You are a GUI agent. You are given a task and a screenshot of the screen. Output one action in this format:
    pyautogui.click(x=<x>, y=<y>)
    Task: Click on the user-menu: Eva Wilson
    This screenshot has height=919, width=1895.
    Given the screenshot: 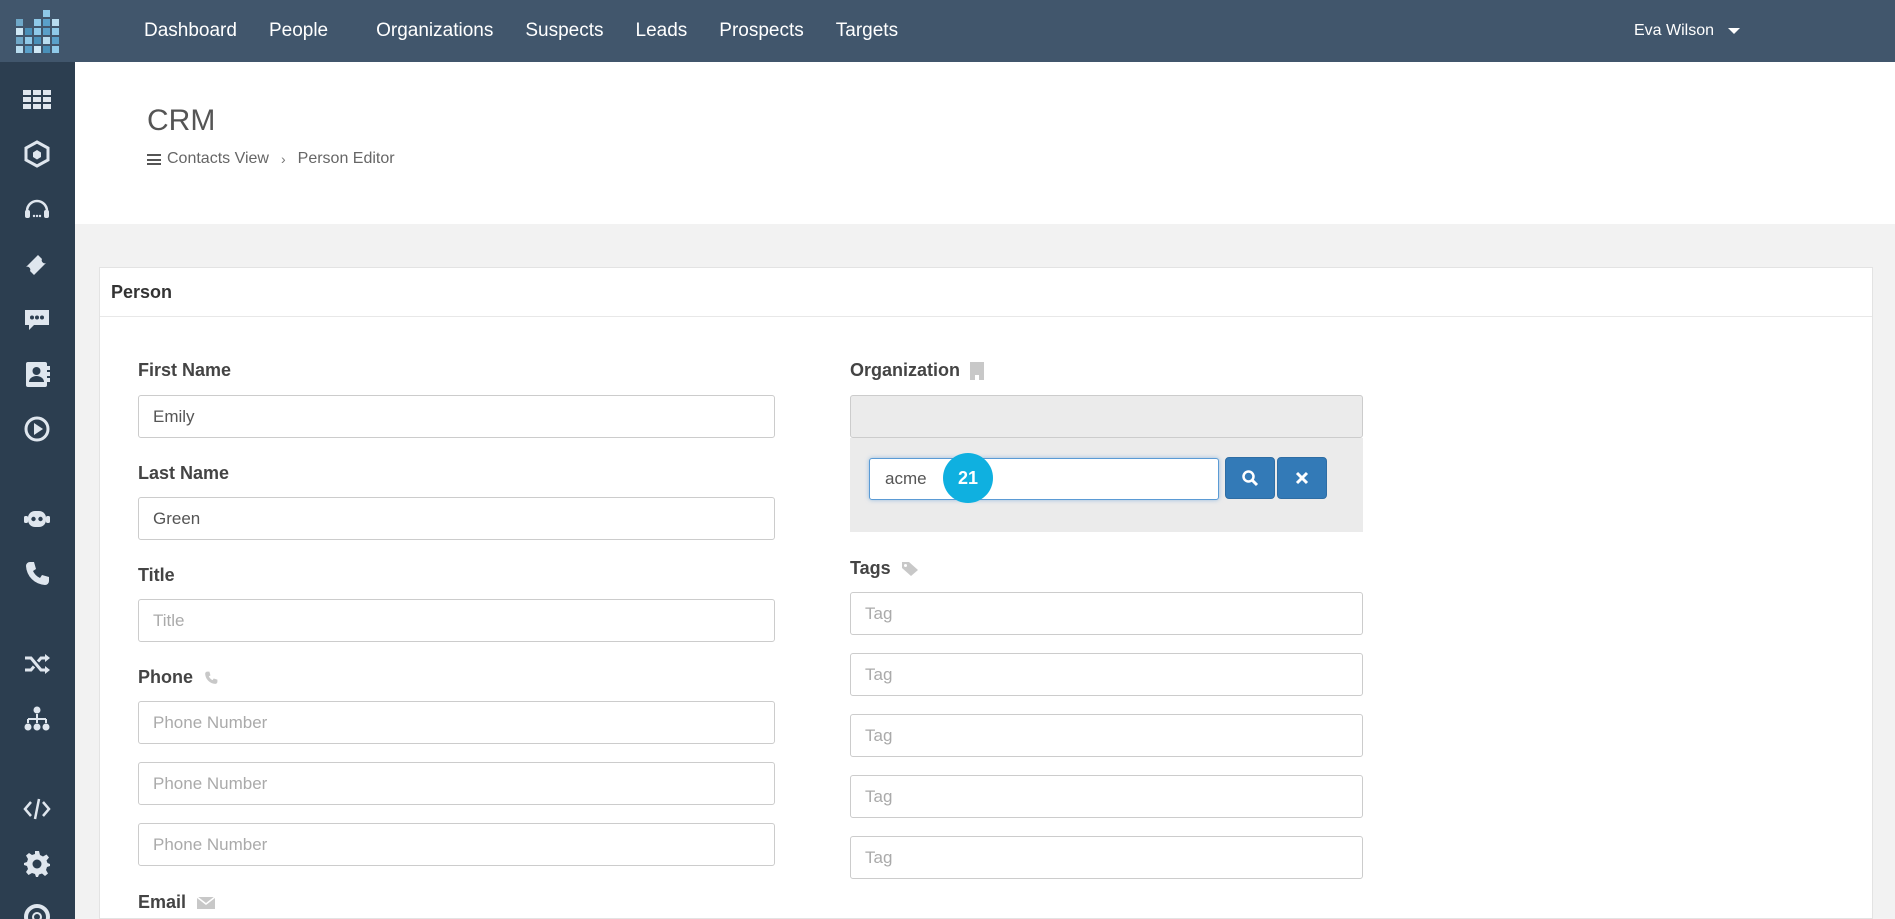 What is the action you would take?
    pyautogui.click(x=1687, y=31)
    